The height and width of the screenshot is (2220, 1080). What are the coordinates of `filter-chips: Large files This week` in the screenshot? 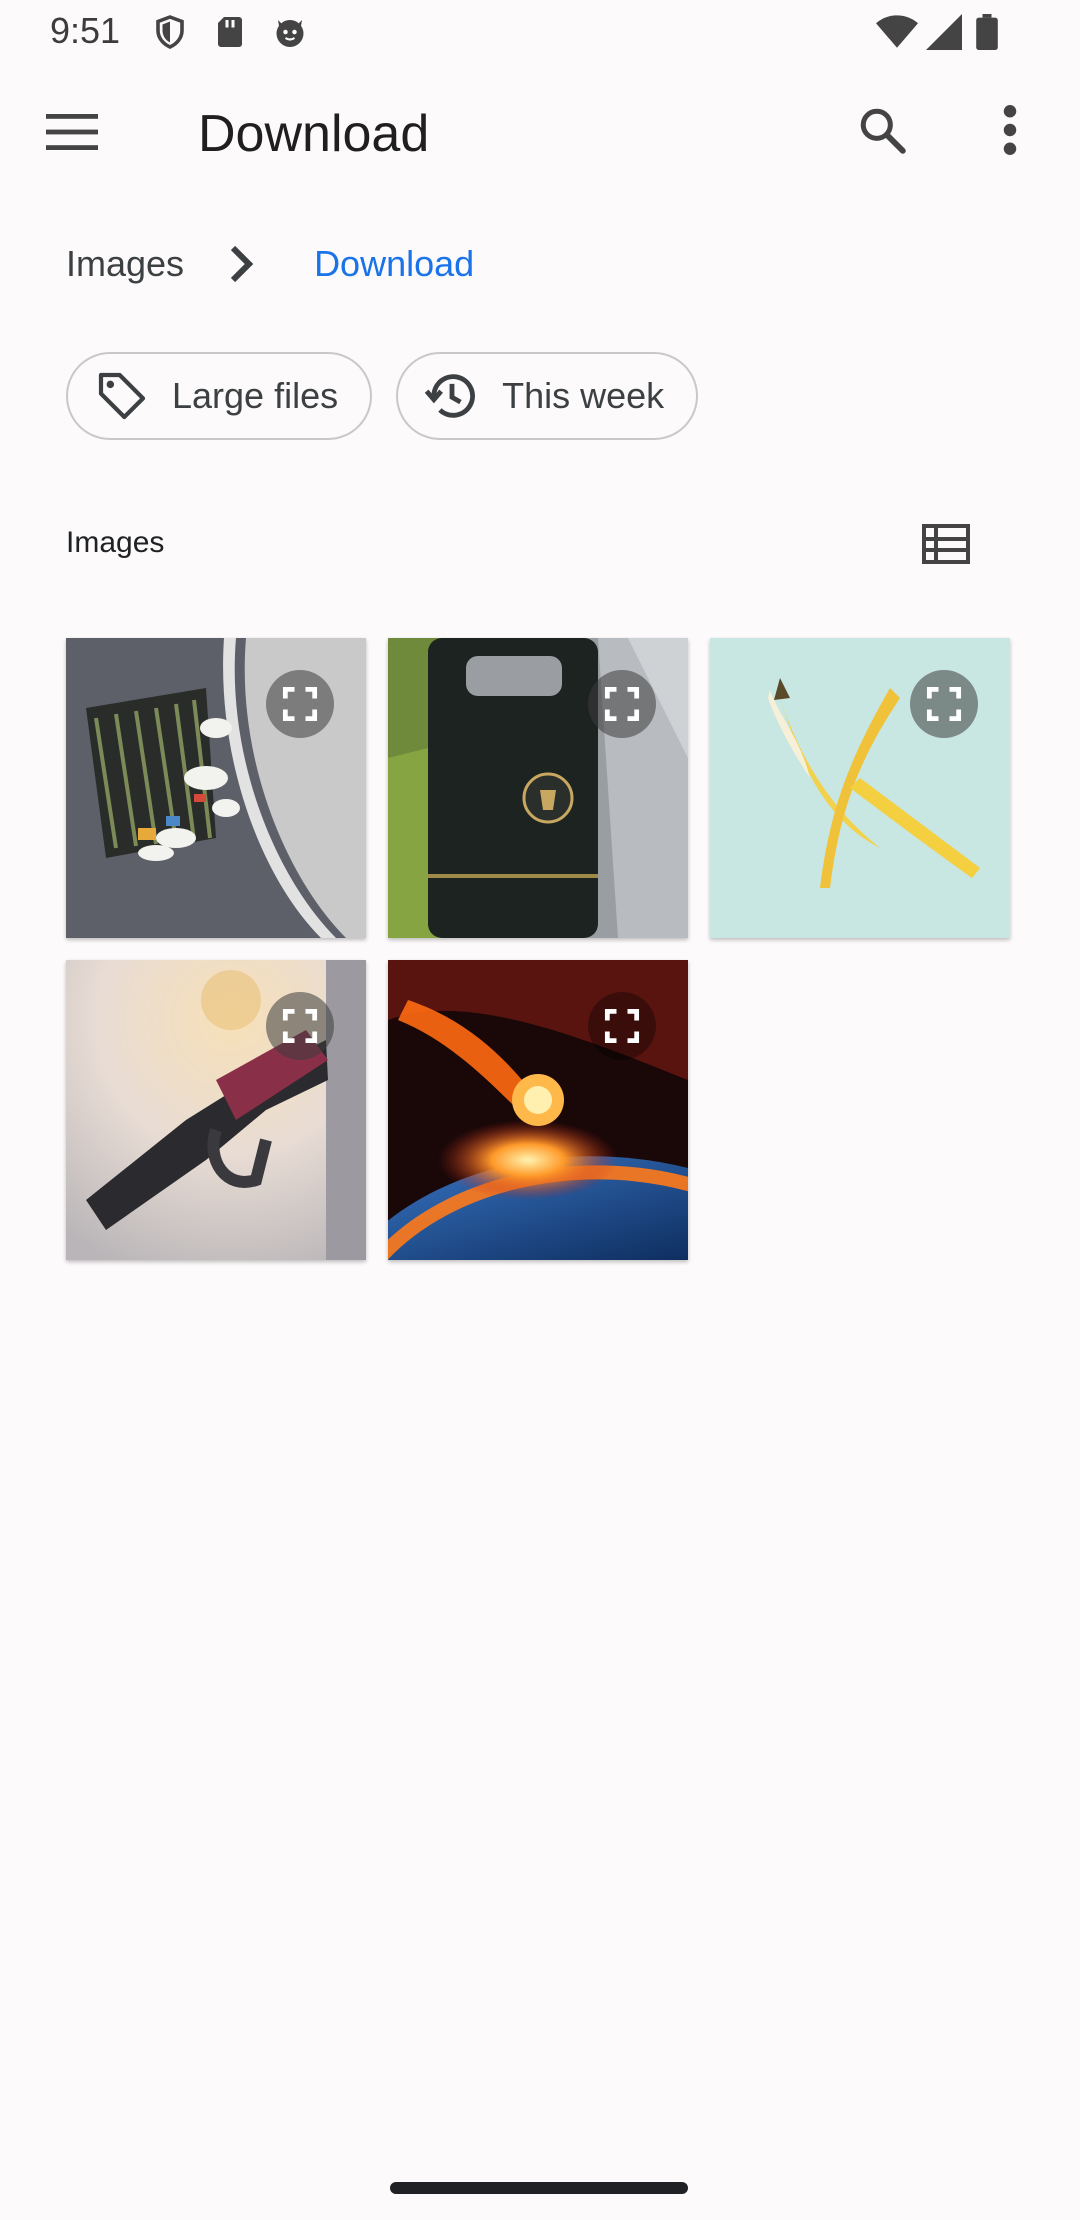 It's located at (382, 396).